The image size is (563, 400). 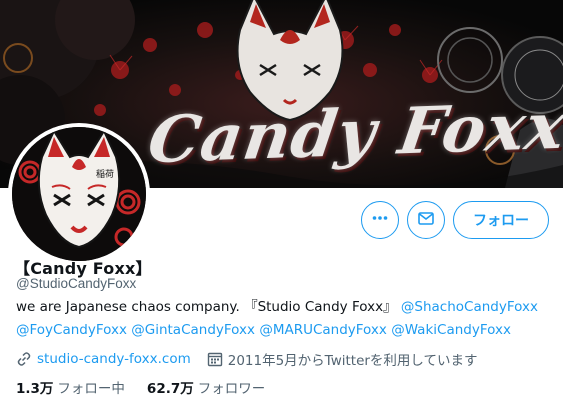 I want to click on bio-mention: @ShachoCandyFoxx, so click(x=469, y=307).